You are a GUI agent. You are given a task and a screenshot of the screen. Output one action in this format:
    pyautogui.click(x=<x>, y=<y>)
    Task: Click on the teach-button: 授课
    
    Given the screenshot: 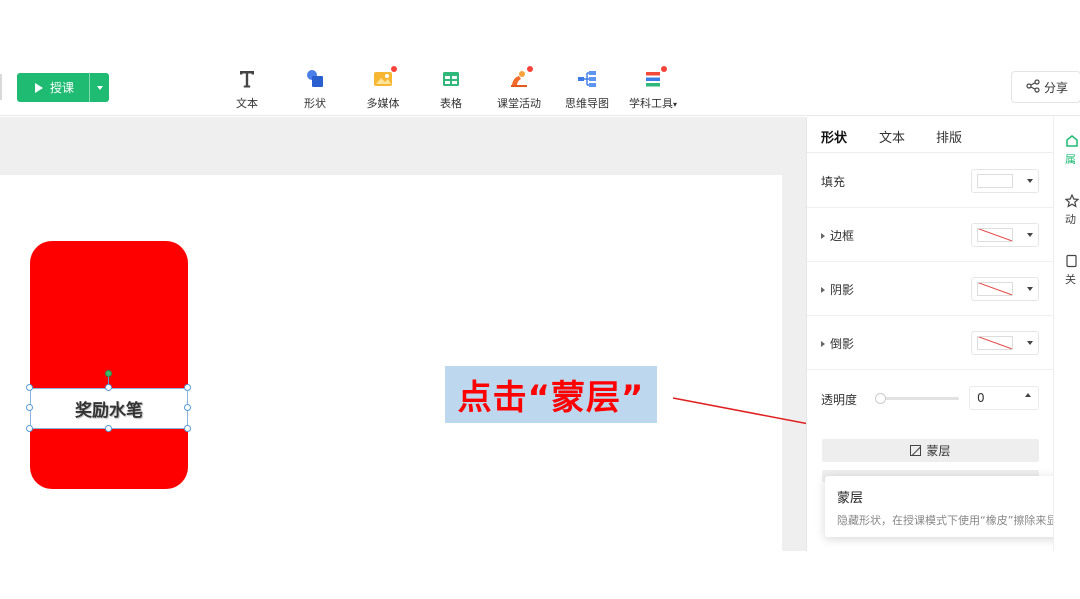 What is the action you would take?
    pyautogui.click(x=63, y=87)
    